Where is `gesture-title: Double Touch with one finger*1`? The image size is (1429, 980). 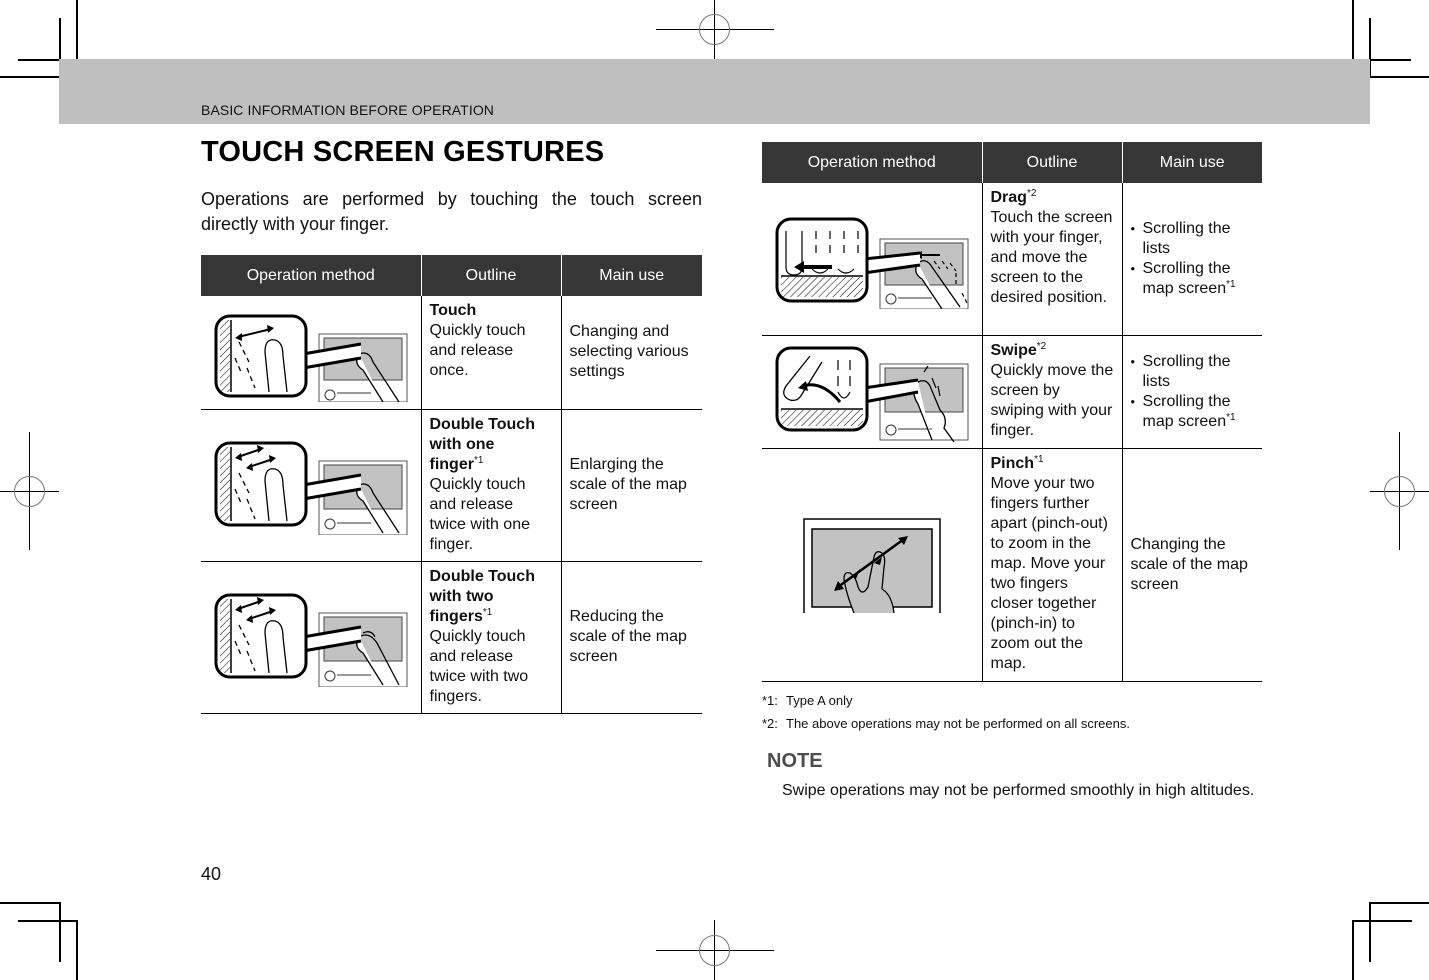 gesture-title: Double Touch with one finger*1 is located at coordinates (482, 444).